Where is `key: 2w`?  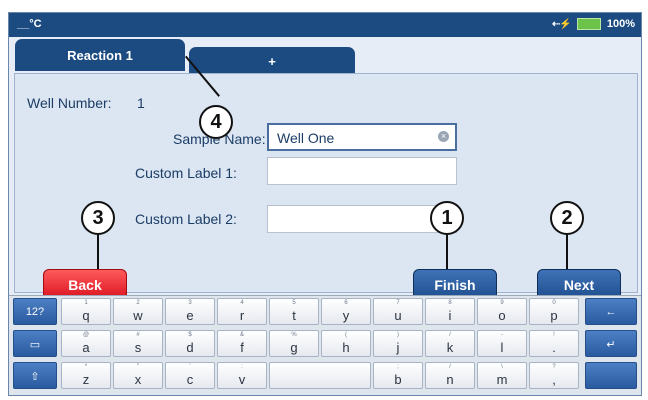 key: 2w is located at coordinates (138, 311).